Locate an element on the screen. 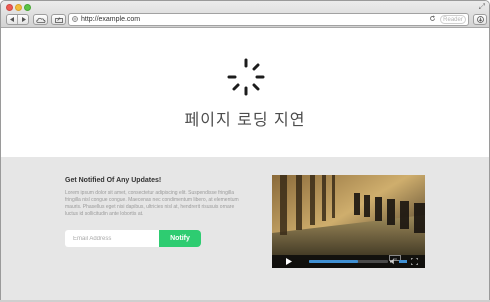  reload-icon is located at coordinates (432, 18).